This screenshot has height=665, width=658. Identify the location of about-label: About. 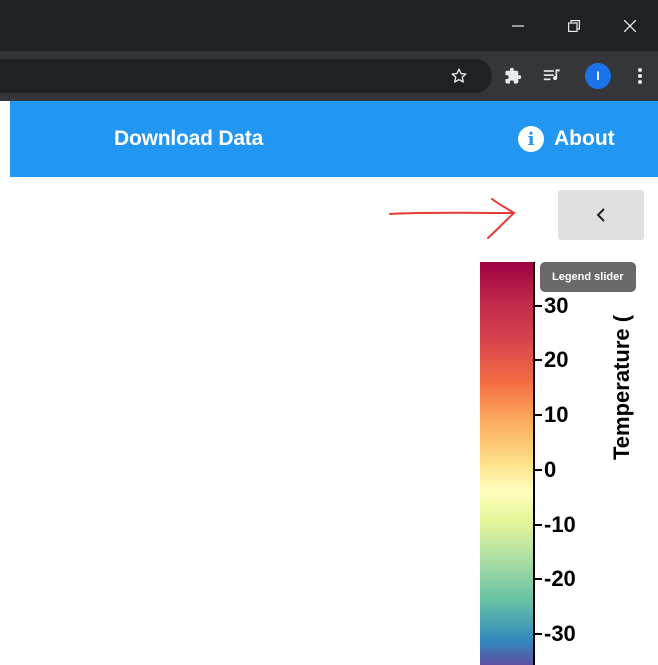
(584, 138).